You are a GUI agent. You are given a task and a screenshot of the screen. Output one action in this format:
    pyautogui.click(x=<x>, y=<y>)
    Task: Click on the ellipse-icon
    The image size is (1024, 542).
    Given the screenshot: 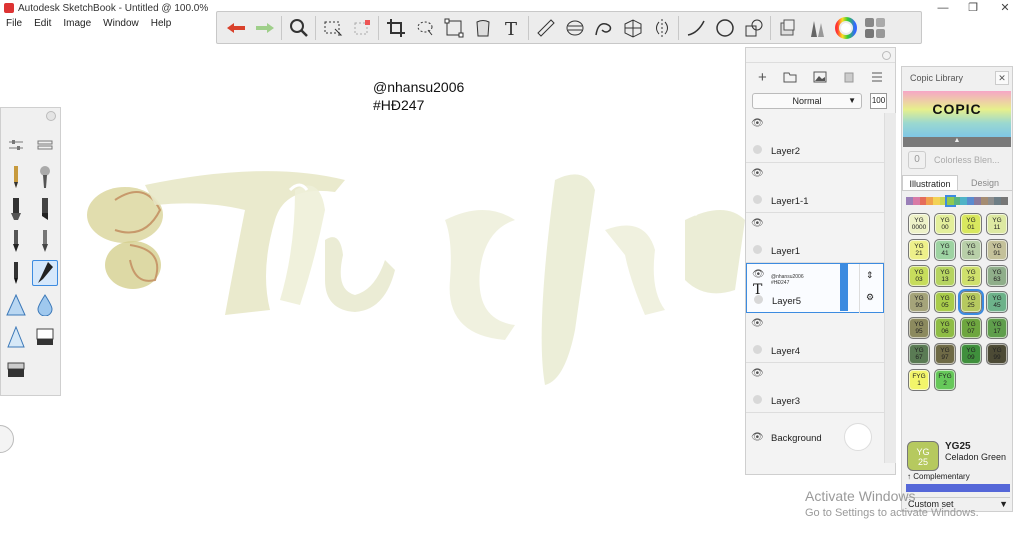 What is the action you would take?
    pyautogui.click(x=574, y=27)
    